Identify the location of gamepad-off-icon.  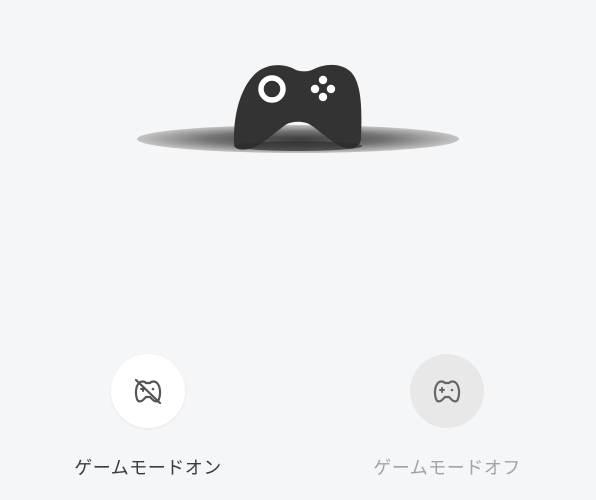
(148, 391).